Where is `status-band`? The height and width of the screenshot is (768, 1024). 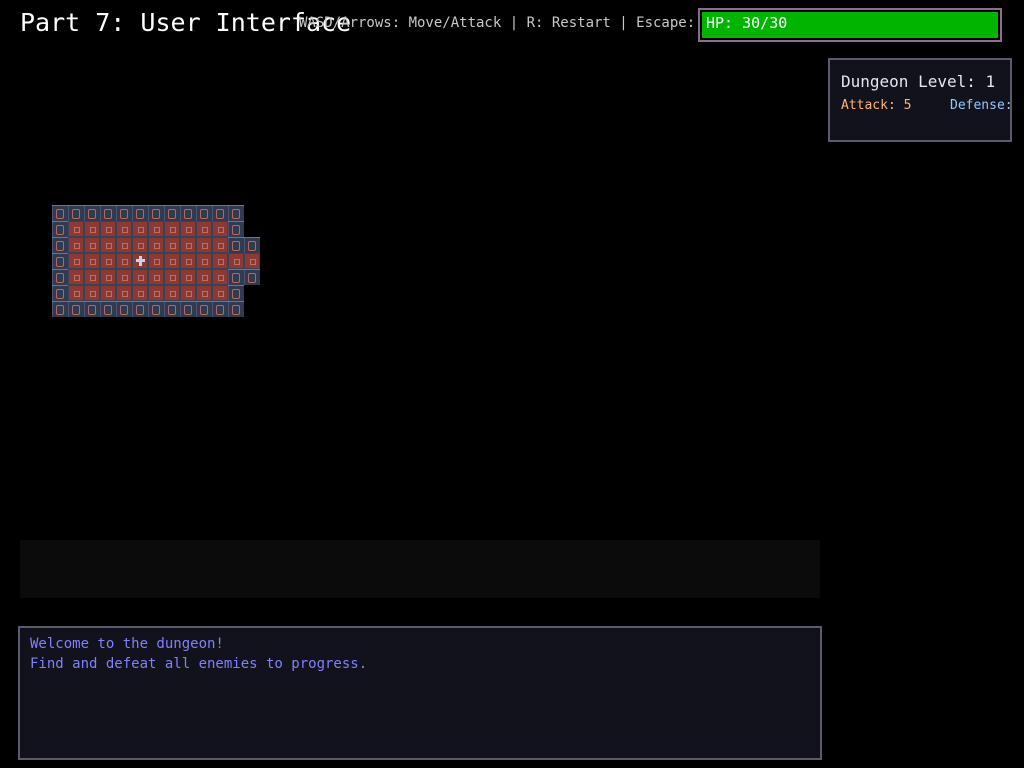 status-band is located at coordinates (420, 569).